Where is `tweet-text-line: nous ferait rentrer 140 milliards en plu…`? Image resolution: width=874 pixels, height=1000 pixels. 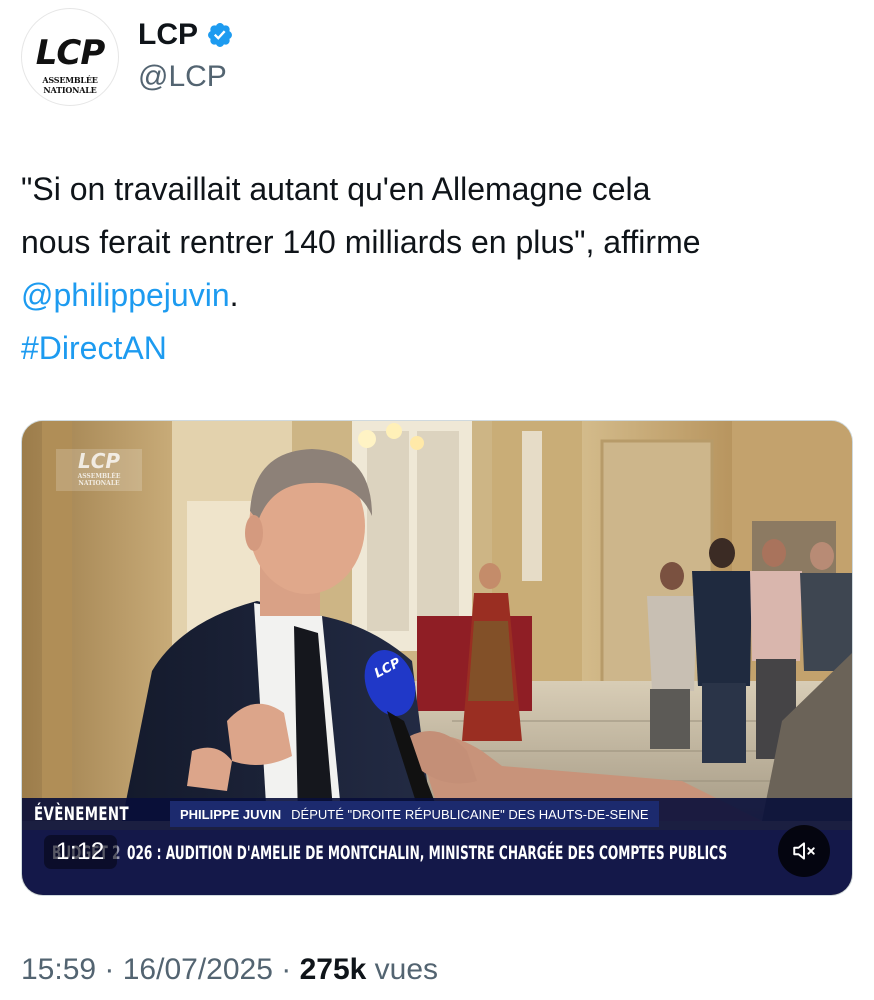 tweet-text-line: nous ferait rentrer 140 milliards en plu… is located at coordinates (361, 242).